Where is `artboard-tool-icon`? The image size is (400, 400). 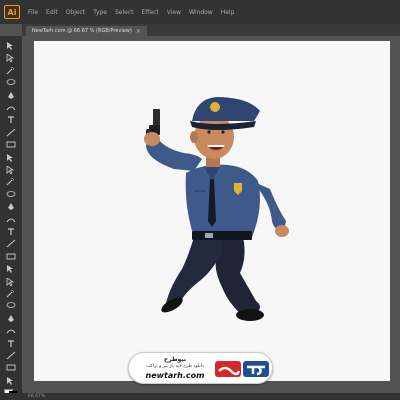 artboard-tool-icon is located at coordinates (11, 343).